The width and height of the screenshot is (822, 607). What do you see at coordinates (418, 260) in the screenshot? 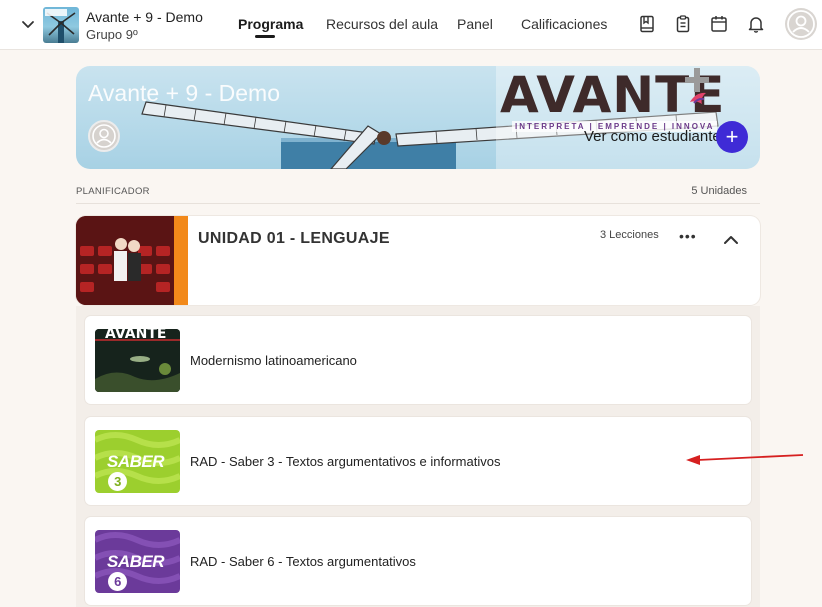
I see `unit-card: UNIDAD 01 - LENGUAJE 3 Lecciones •••` at bounding box center [418, 260].